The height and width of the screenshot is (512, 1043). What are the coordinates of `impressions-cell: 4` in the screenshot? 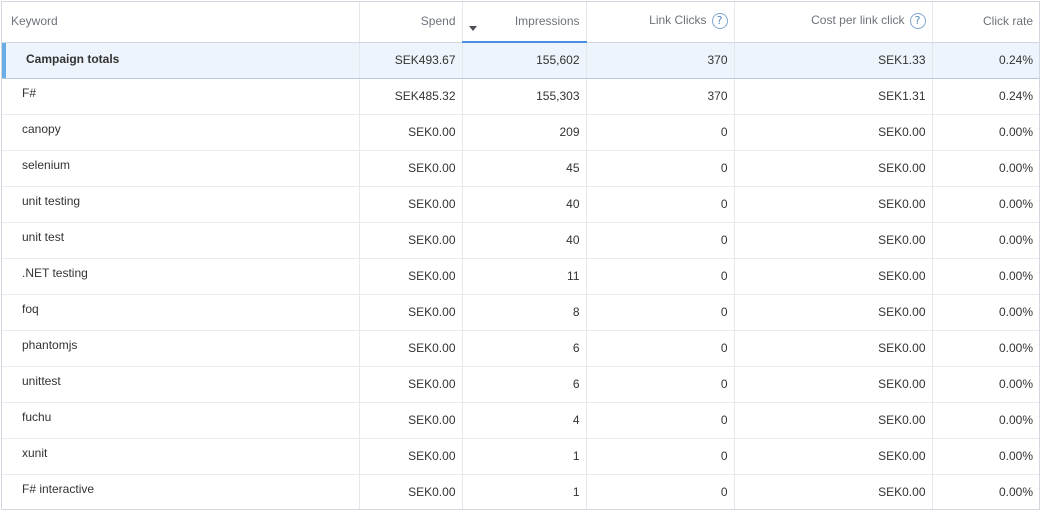 It's located at (524, 420).